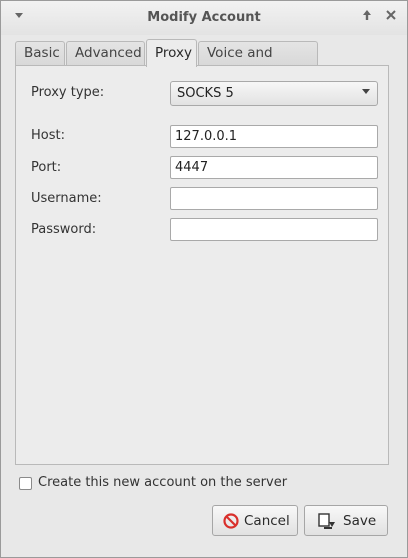 This screenshot has width=408, height=558. I want to click on create-account-label: Create this new account on the server, so click(163, 482).